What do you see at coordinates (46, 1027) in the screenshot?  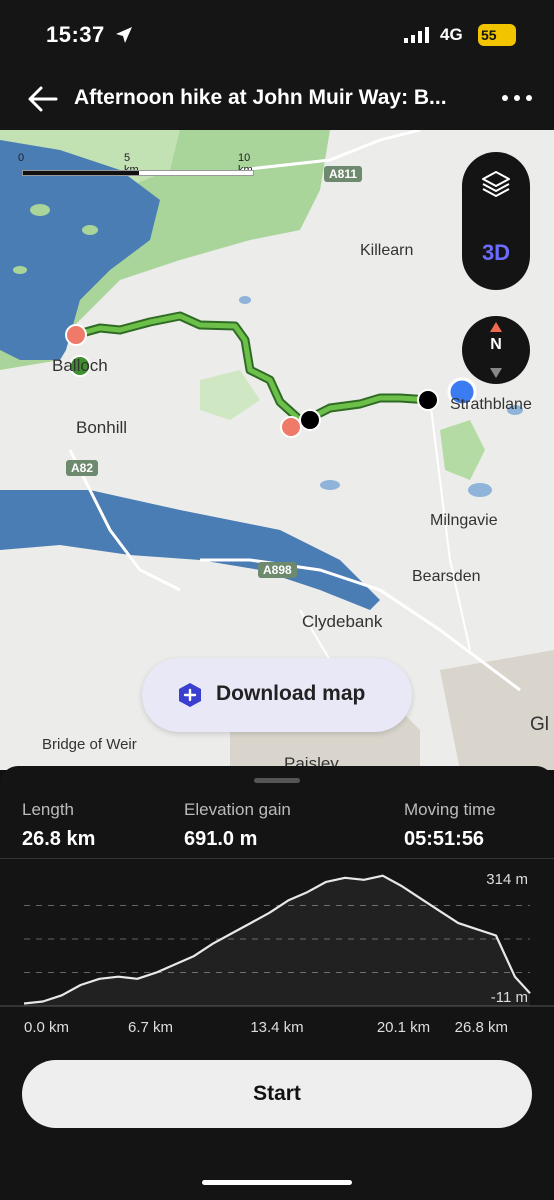 I see `x-tick-label-0: 0.0 km` at bounding box center [46, 1027].